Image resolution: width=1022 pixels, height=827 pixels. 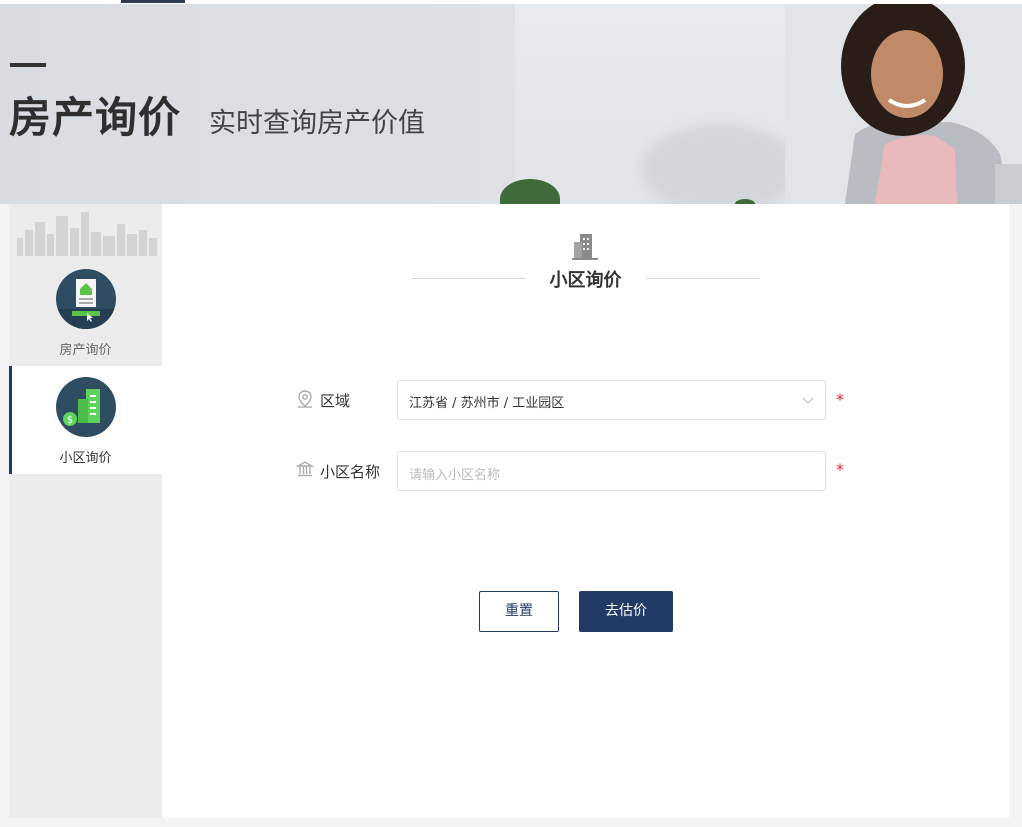 I want to click on sidebar: 房产询价 $ 小区询价, so click(x=85, y=511).